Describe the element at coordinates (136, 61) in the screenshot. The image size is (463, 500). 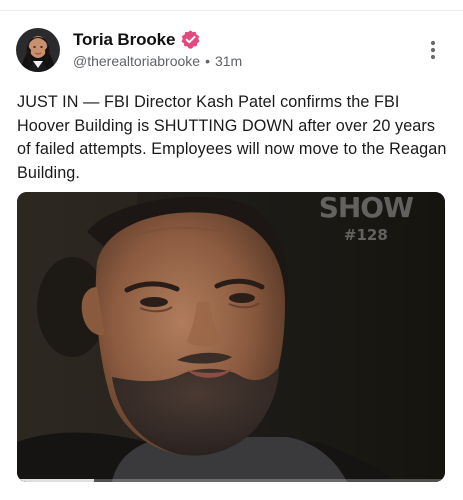
I see `author-handle: @therealtoriabrooke` at that location.